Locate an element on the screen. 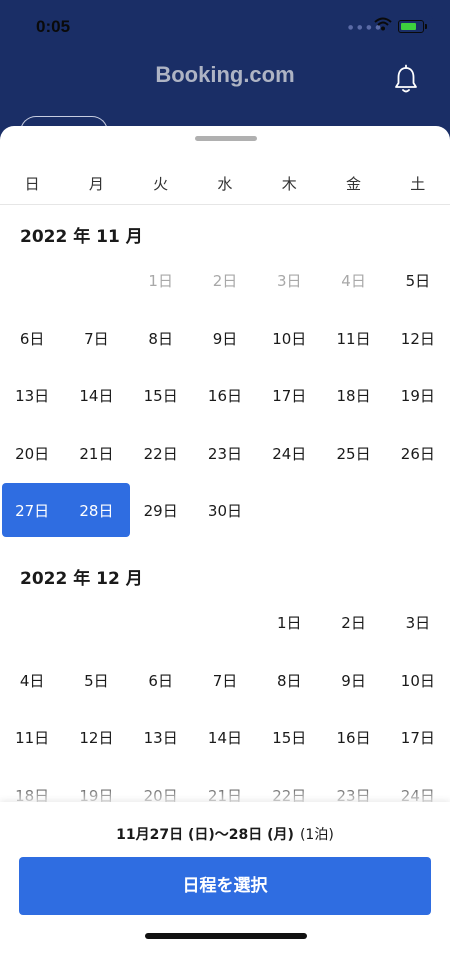 The image size is (450, 972). status-bar: 0:05 ● ● ● ● is located at coordinates (225, 25).